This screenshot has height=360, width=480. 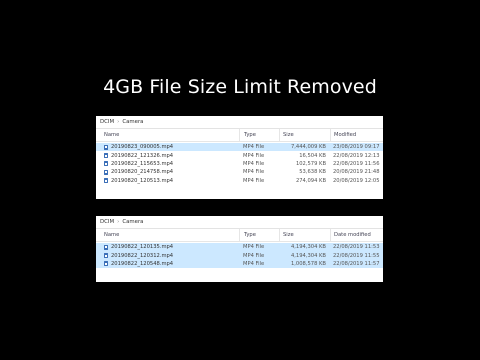 I want to click on file-size: 53,638 KB, so click(x=312, y=172).